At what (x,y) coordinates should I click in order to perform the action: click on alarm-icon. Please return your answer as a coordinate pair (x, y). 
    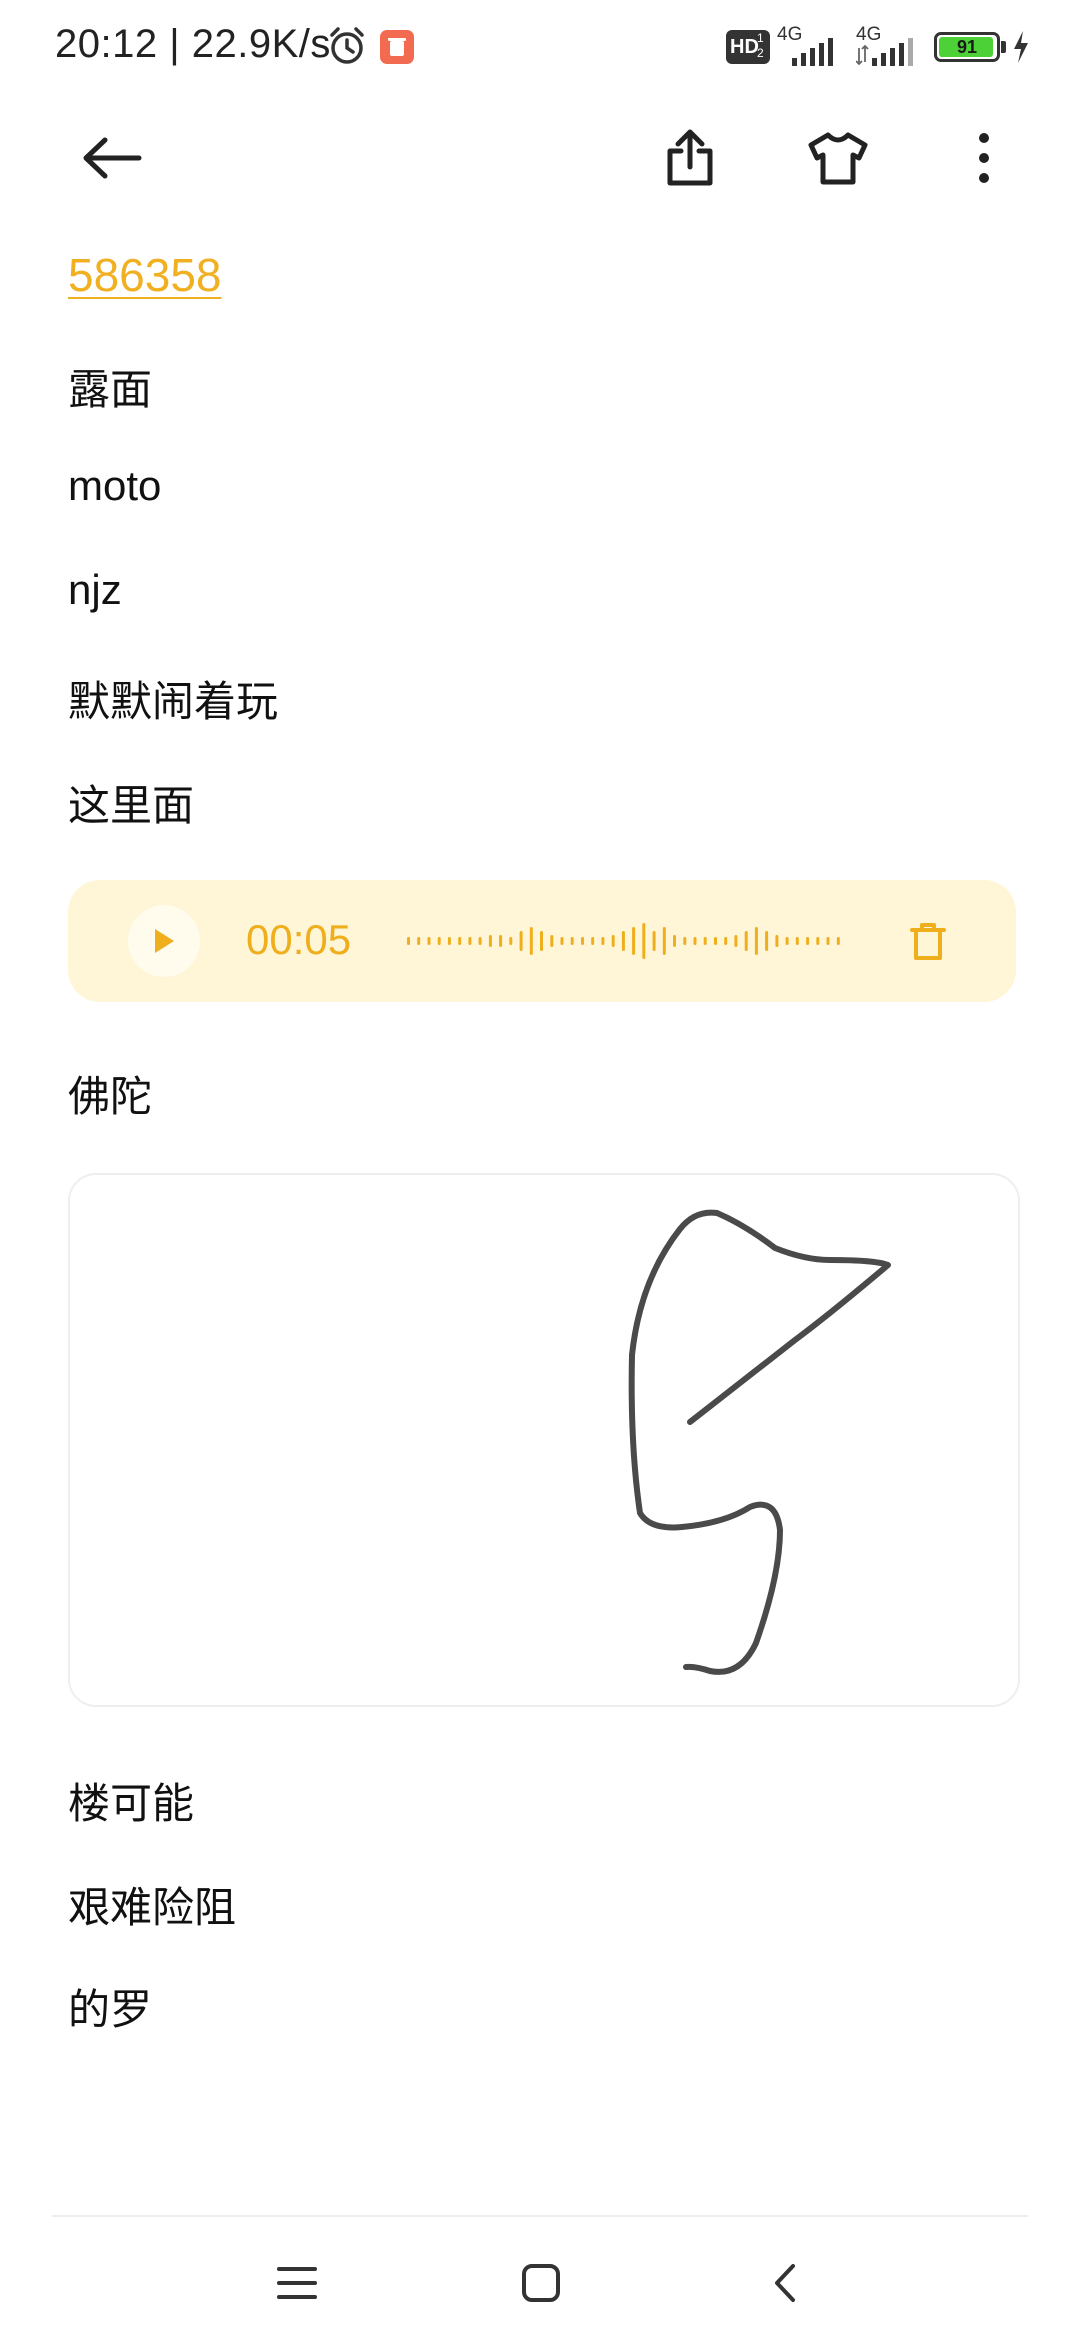
    Looking at the image, I should click on (347, 45).